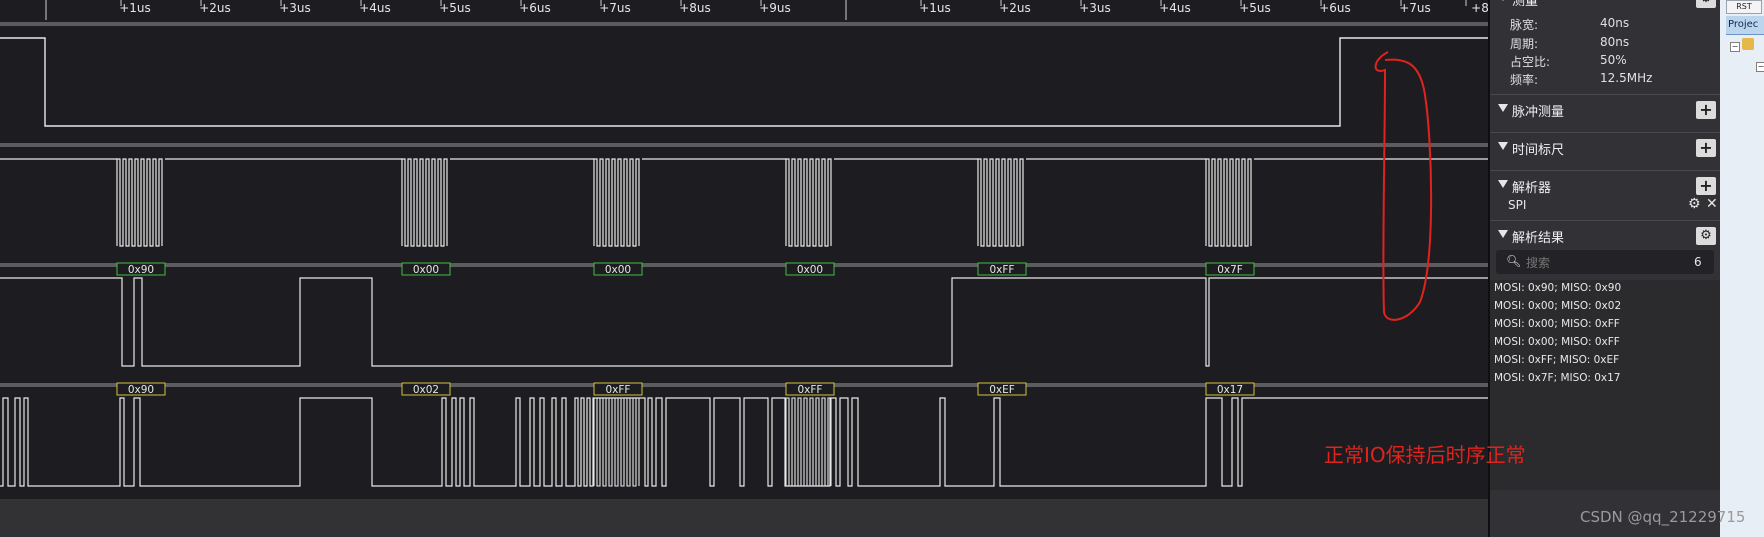 Image resolution: width=1764 pixels, height=537 pixels. What do you see at coordinates (1601, 263) in the screenshot?
I see `search-input` at bounding box center [1601, 263].